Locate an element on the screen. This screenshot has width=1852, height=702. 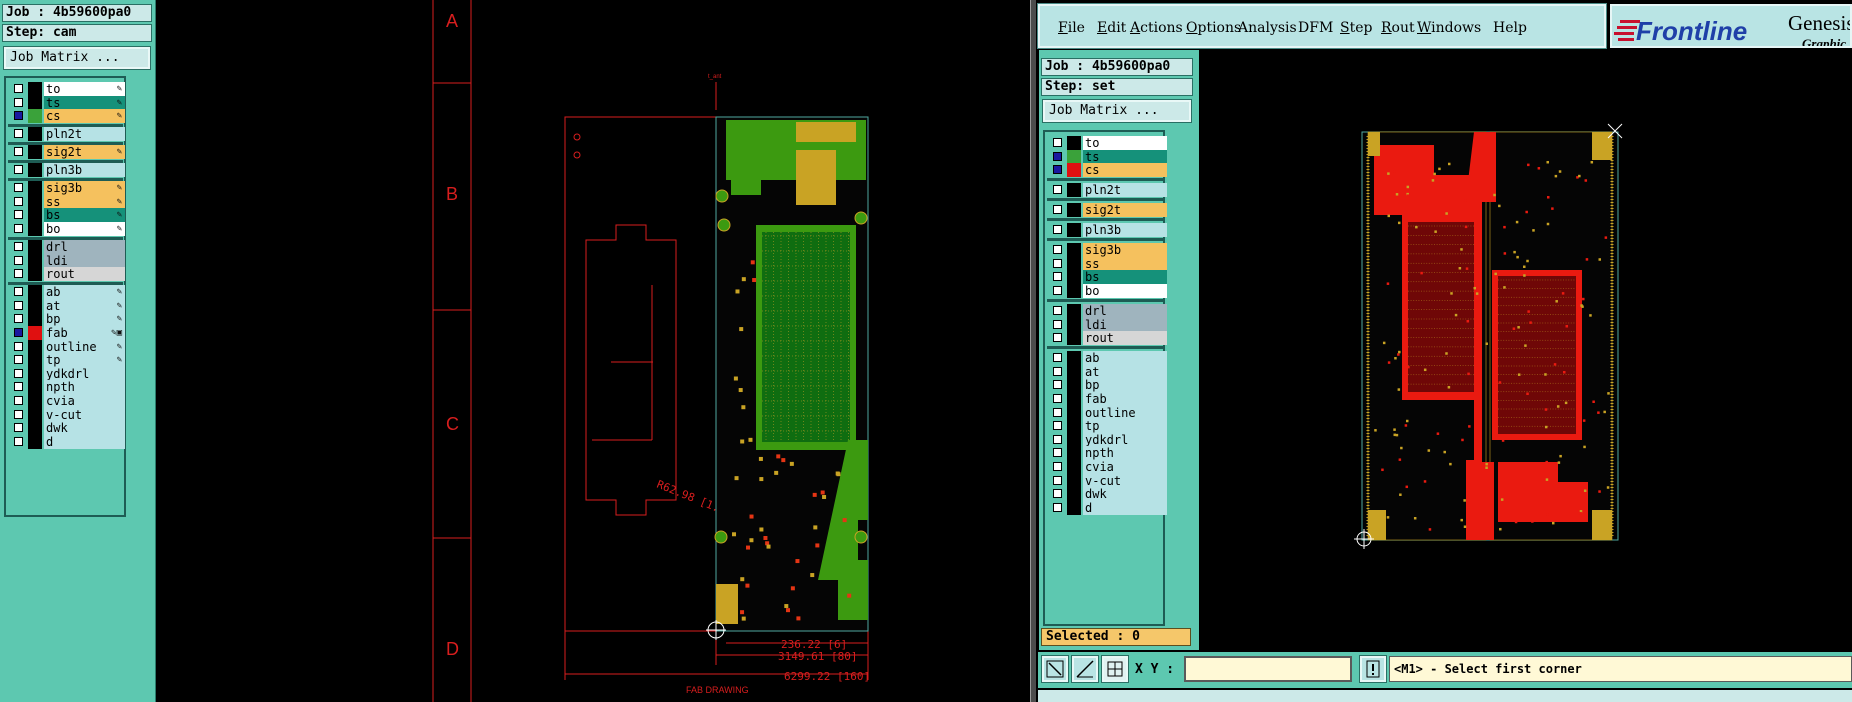
layer-row-outline: outline ✎ is located at coordinates (66, 346).